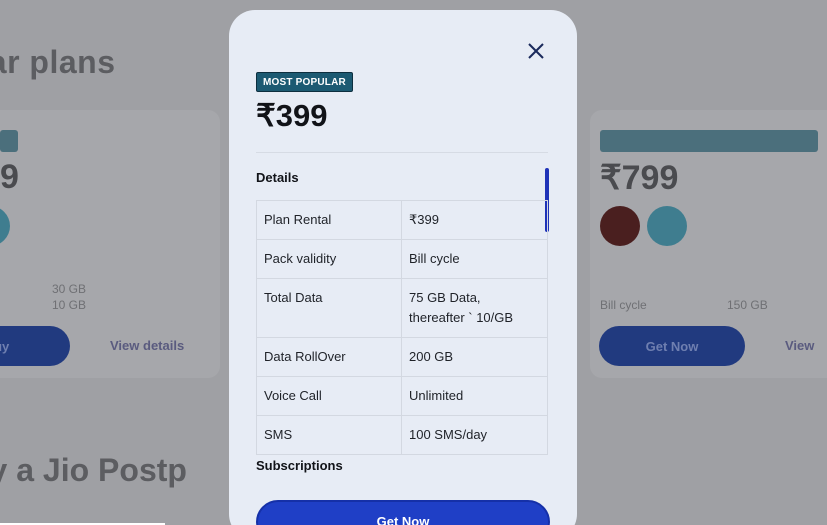 The height and width of the screenshot is (525, 827). What do you see at coordinates (474, 308) in the screenshot?
I see `row-value: 75 GB Data, thereafter ` 10/GB` at bounding box center [474, 308].